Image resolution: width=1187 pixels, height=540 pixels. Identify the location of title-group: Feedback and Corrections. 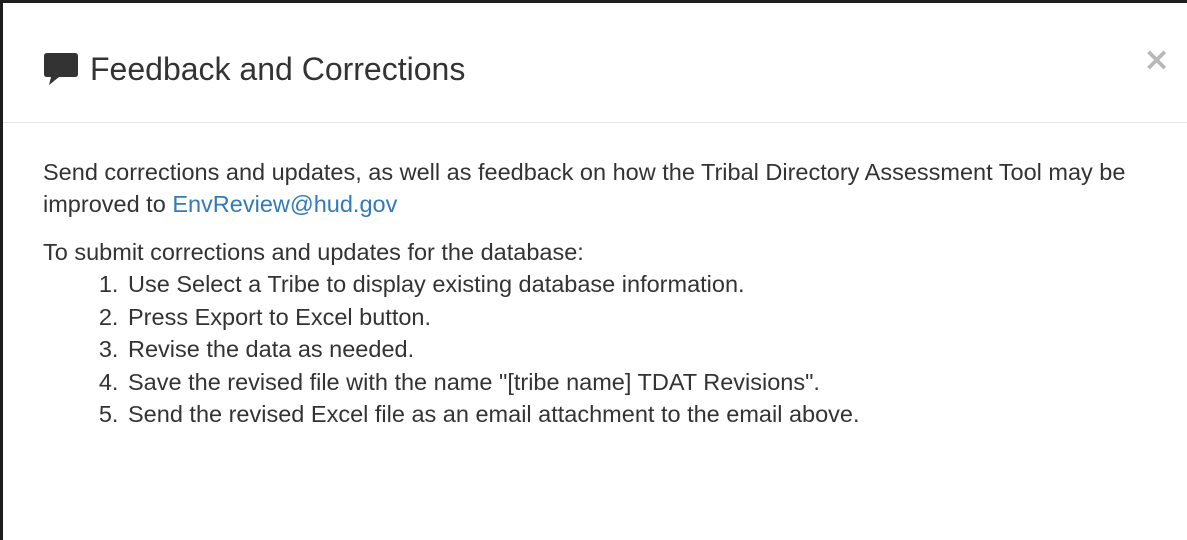
(254, 69).